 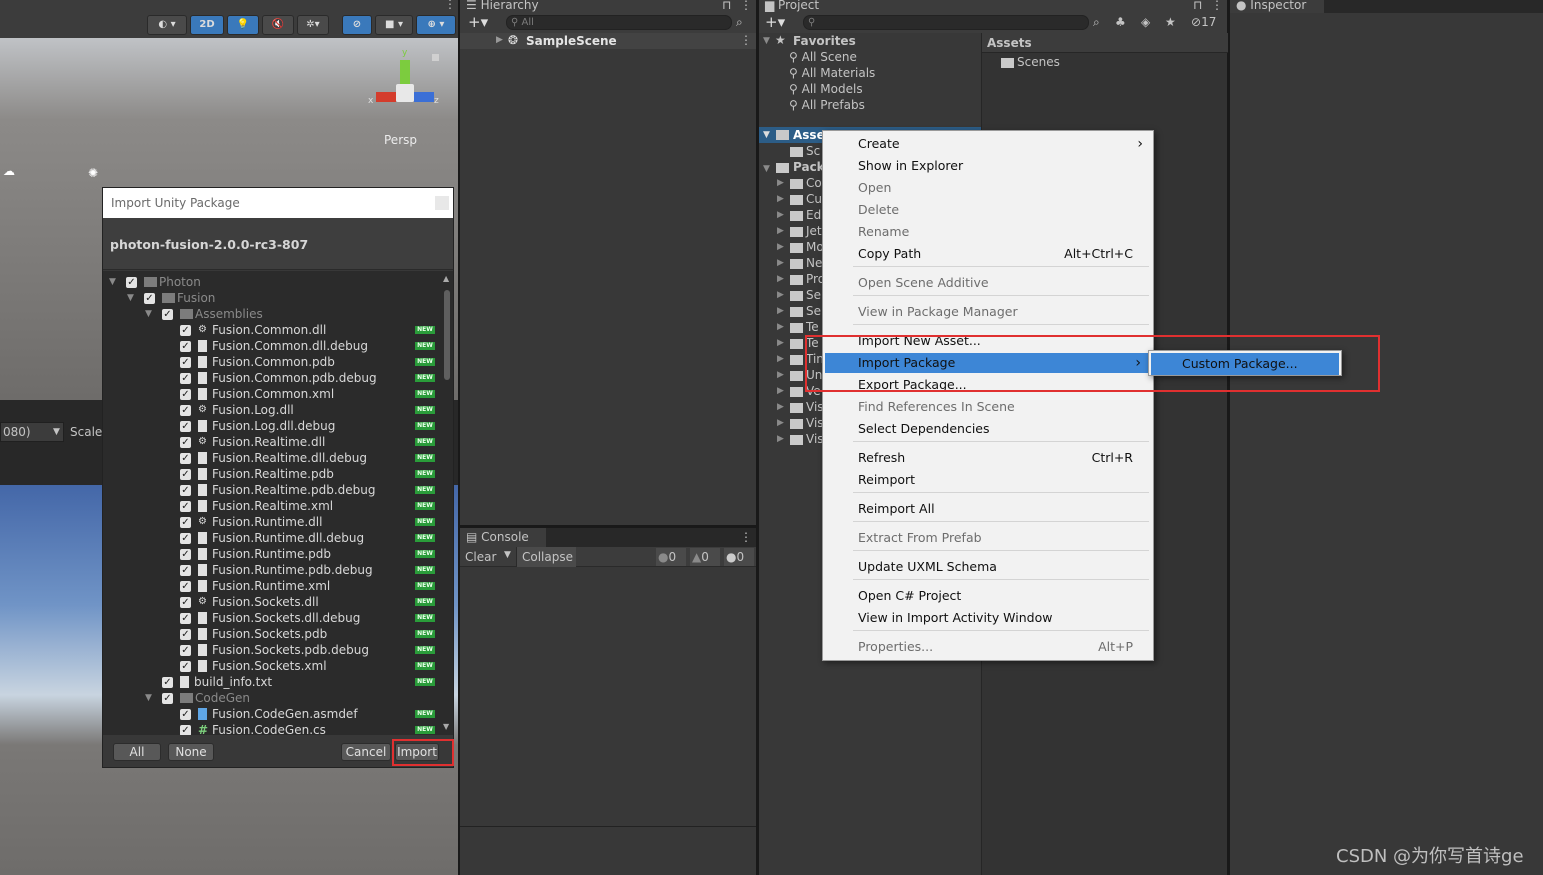 What do you see at coordinates (814, 231) in the screenshot?
I see `package-item: Jet` at bounding box center [814, 231].